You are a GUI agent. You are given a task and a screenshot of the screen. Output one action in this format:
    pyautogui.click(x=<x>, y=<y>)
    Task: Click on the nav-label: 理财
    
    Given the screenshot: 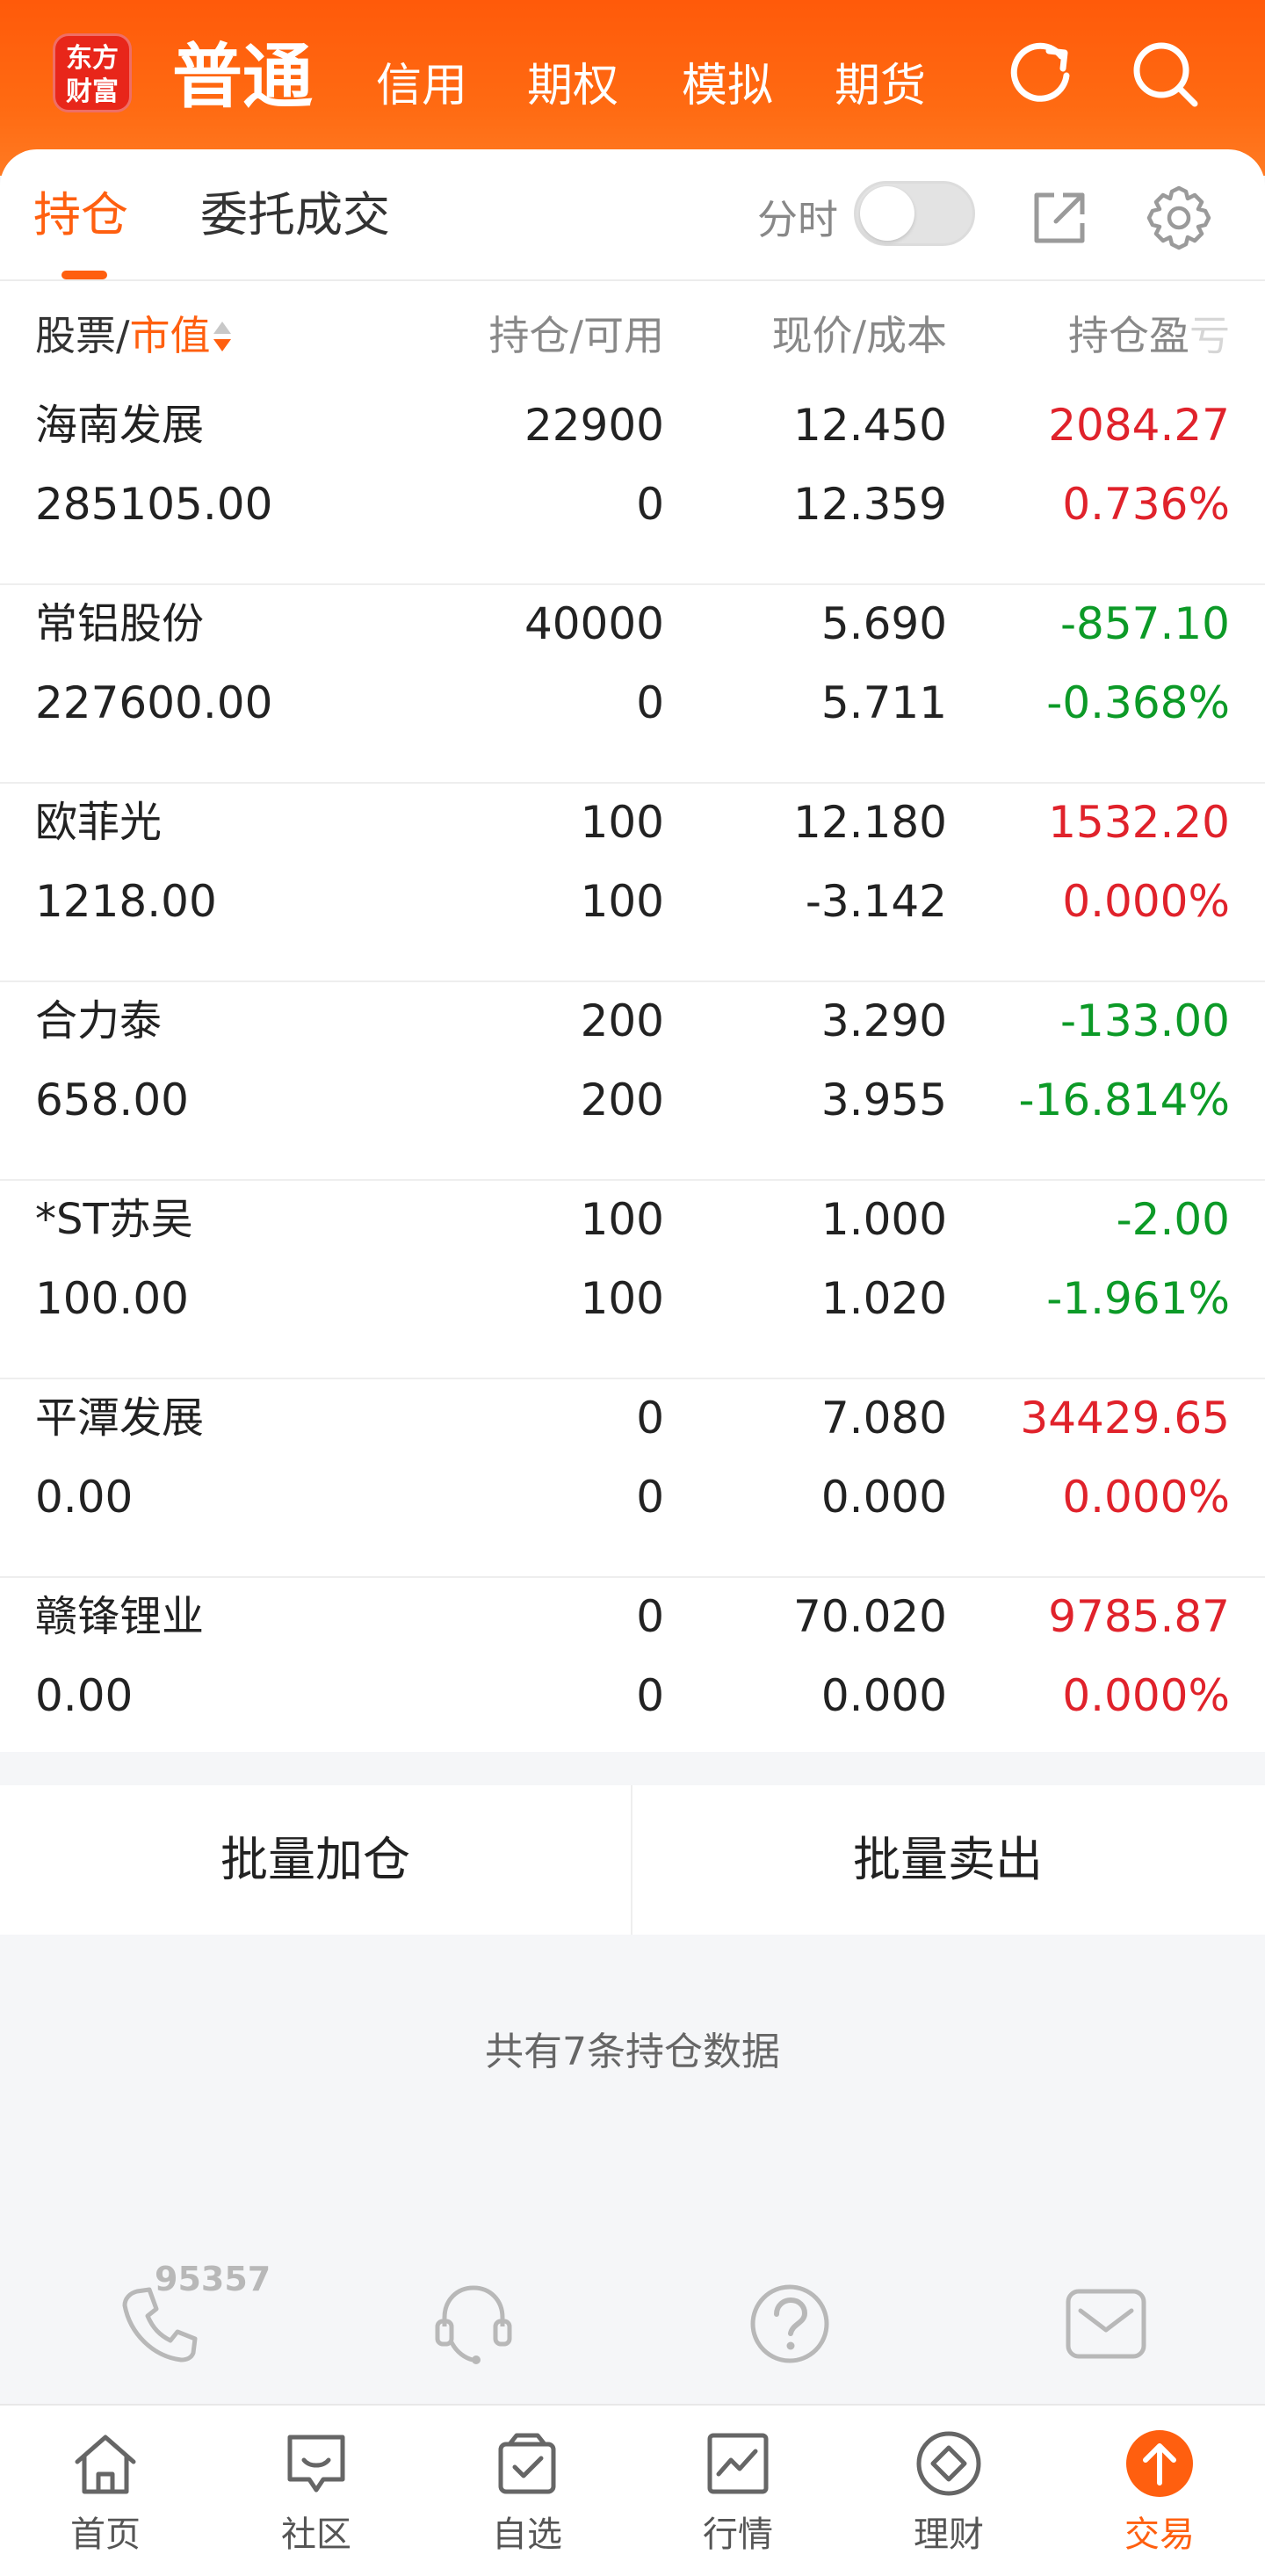 What is the action you would take?
    pyautogui.click(x=949, y=2534)
    